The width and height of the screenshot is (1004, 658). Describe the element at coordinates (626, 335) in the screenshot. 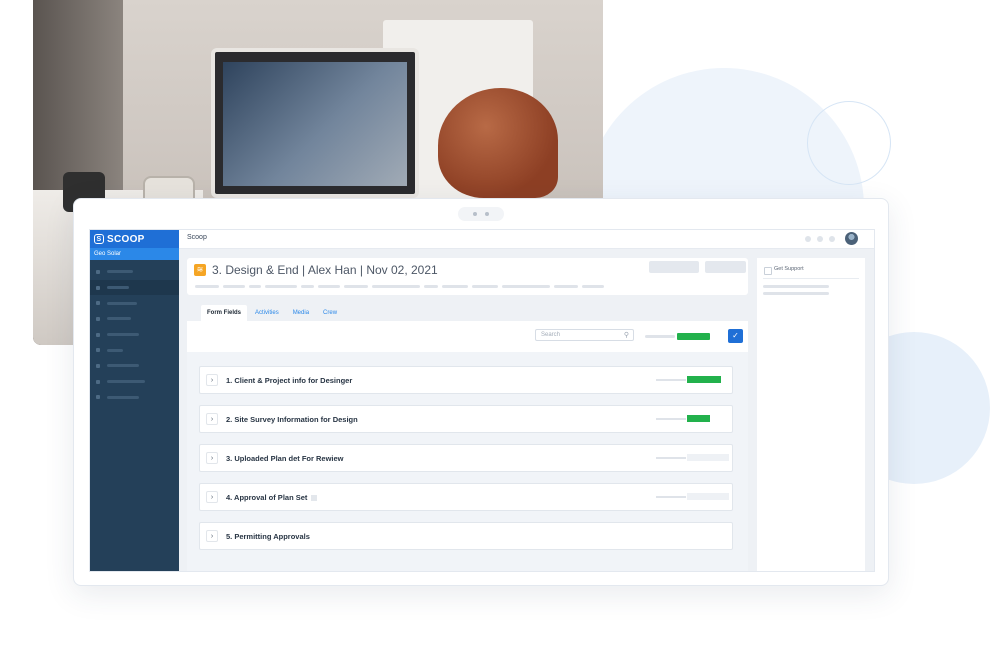

I see `search-icon: ⚲` at that location.